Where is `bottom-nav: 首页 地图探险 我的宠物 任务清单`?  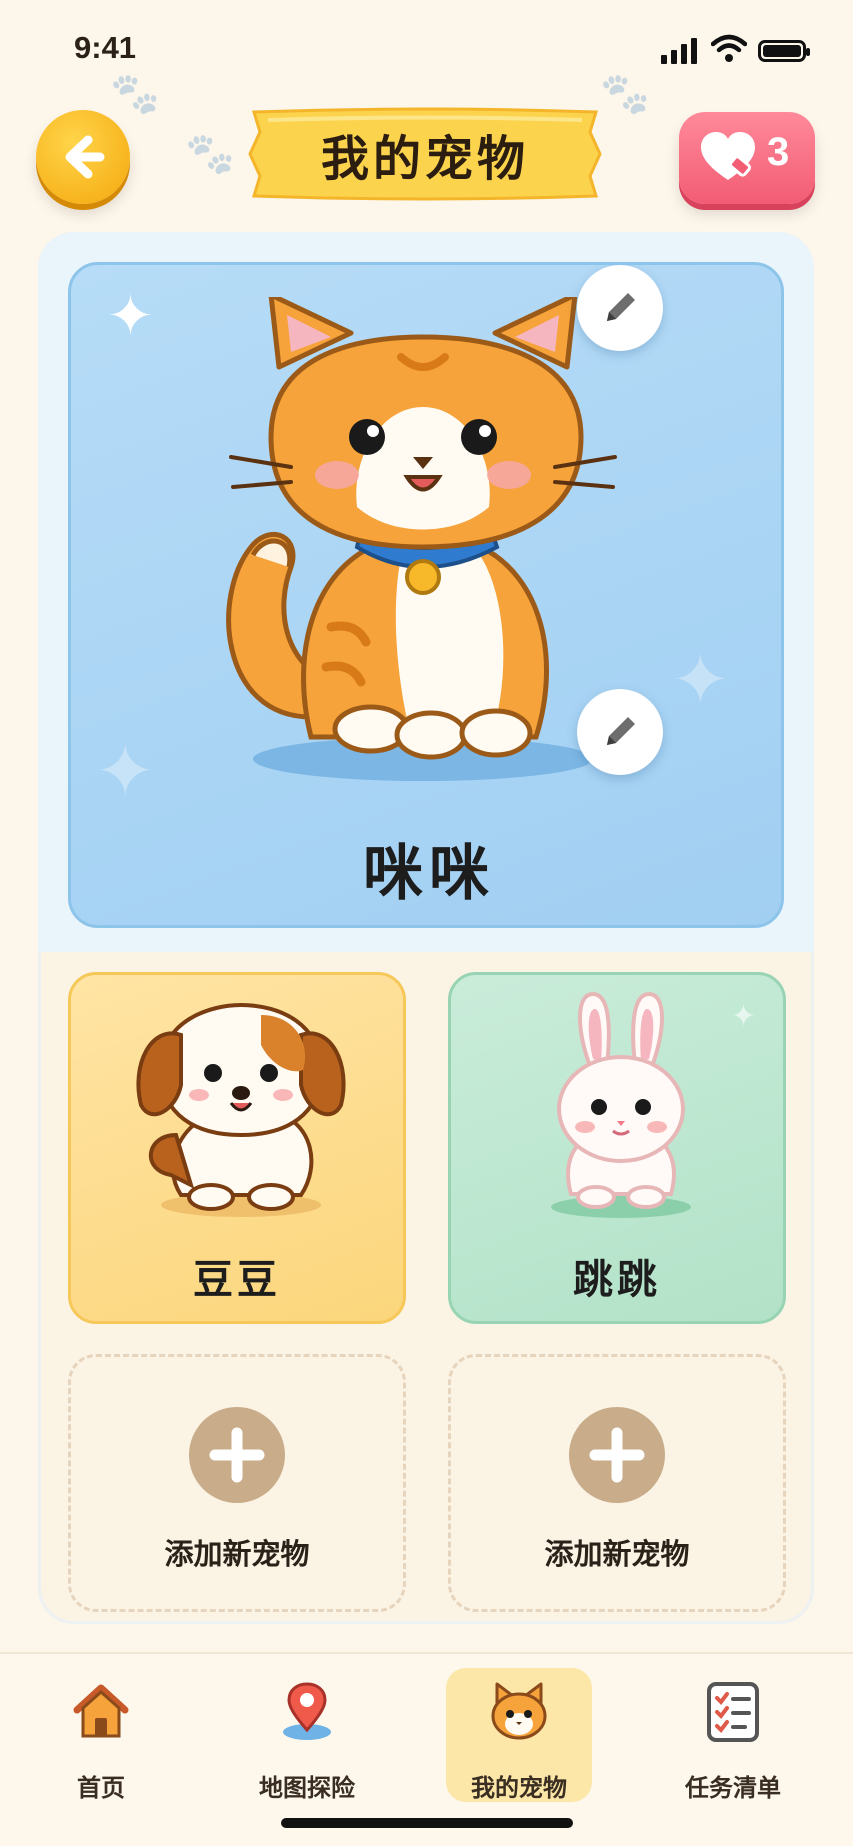 bottom-nav: 首页 地图探险 我的宠物 任务清单 is located at coordinates (426, 1749).